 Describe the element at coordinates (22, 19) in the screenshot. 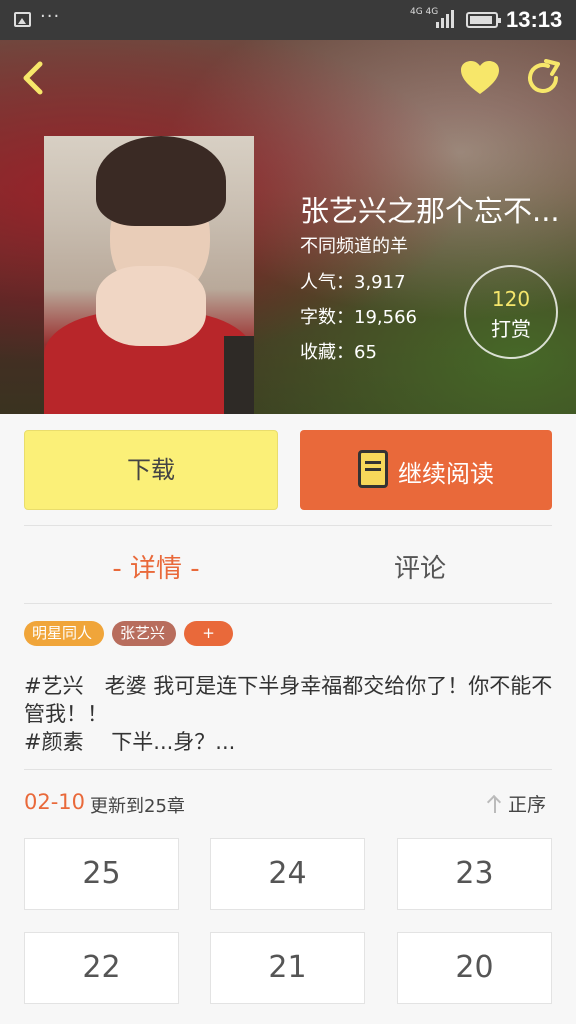

I see `gallery-icon` at that location.